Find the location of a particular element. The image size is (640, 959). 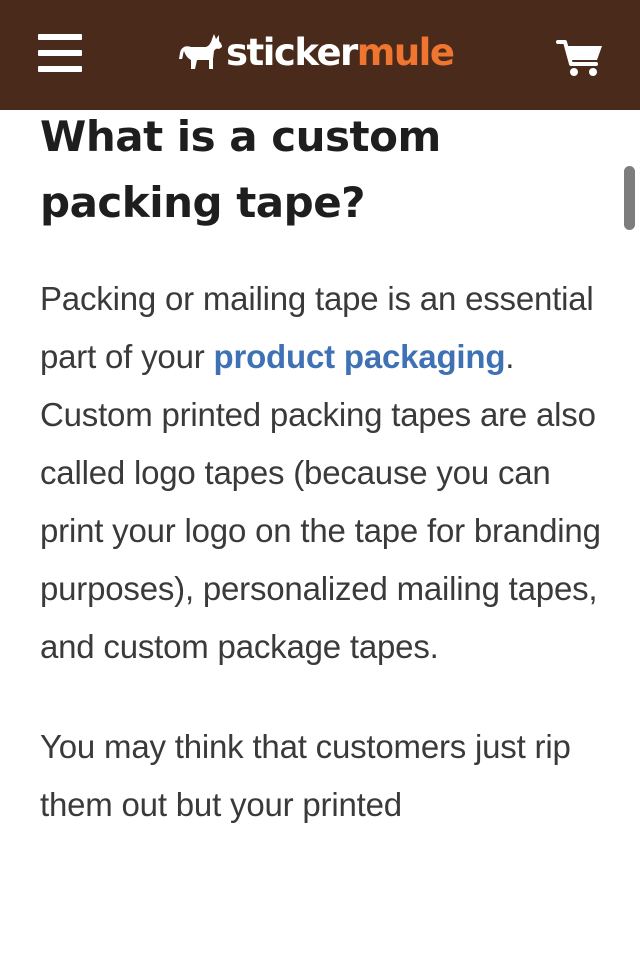

hamburger-menu-icon is located at coordinates (60, 53).